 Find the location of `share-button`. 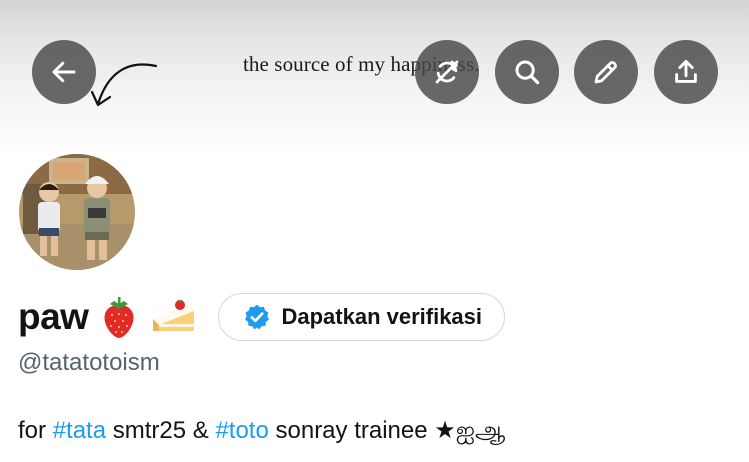

share-button is located at coordinates (686, 72).